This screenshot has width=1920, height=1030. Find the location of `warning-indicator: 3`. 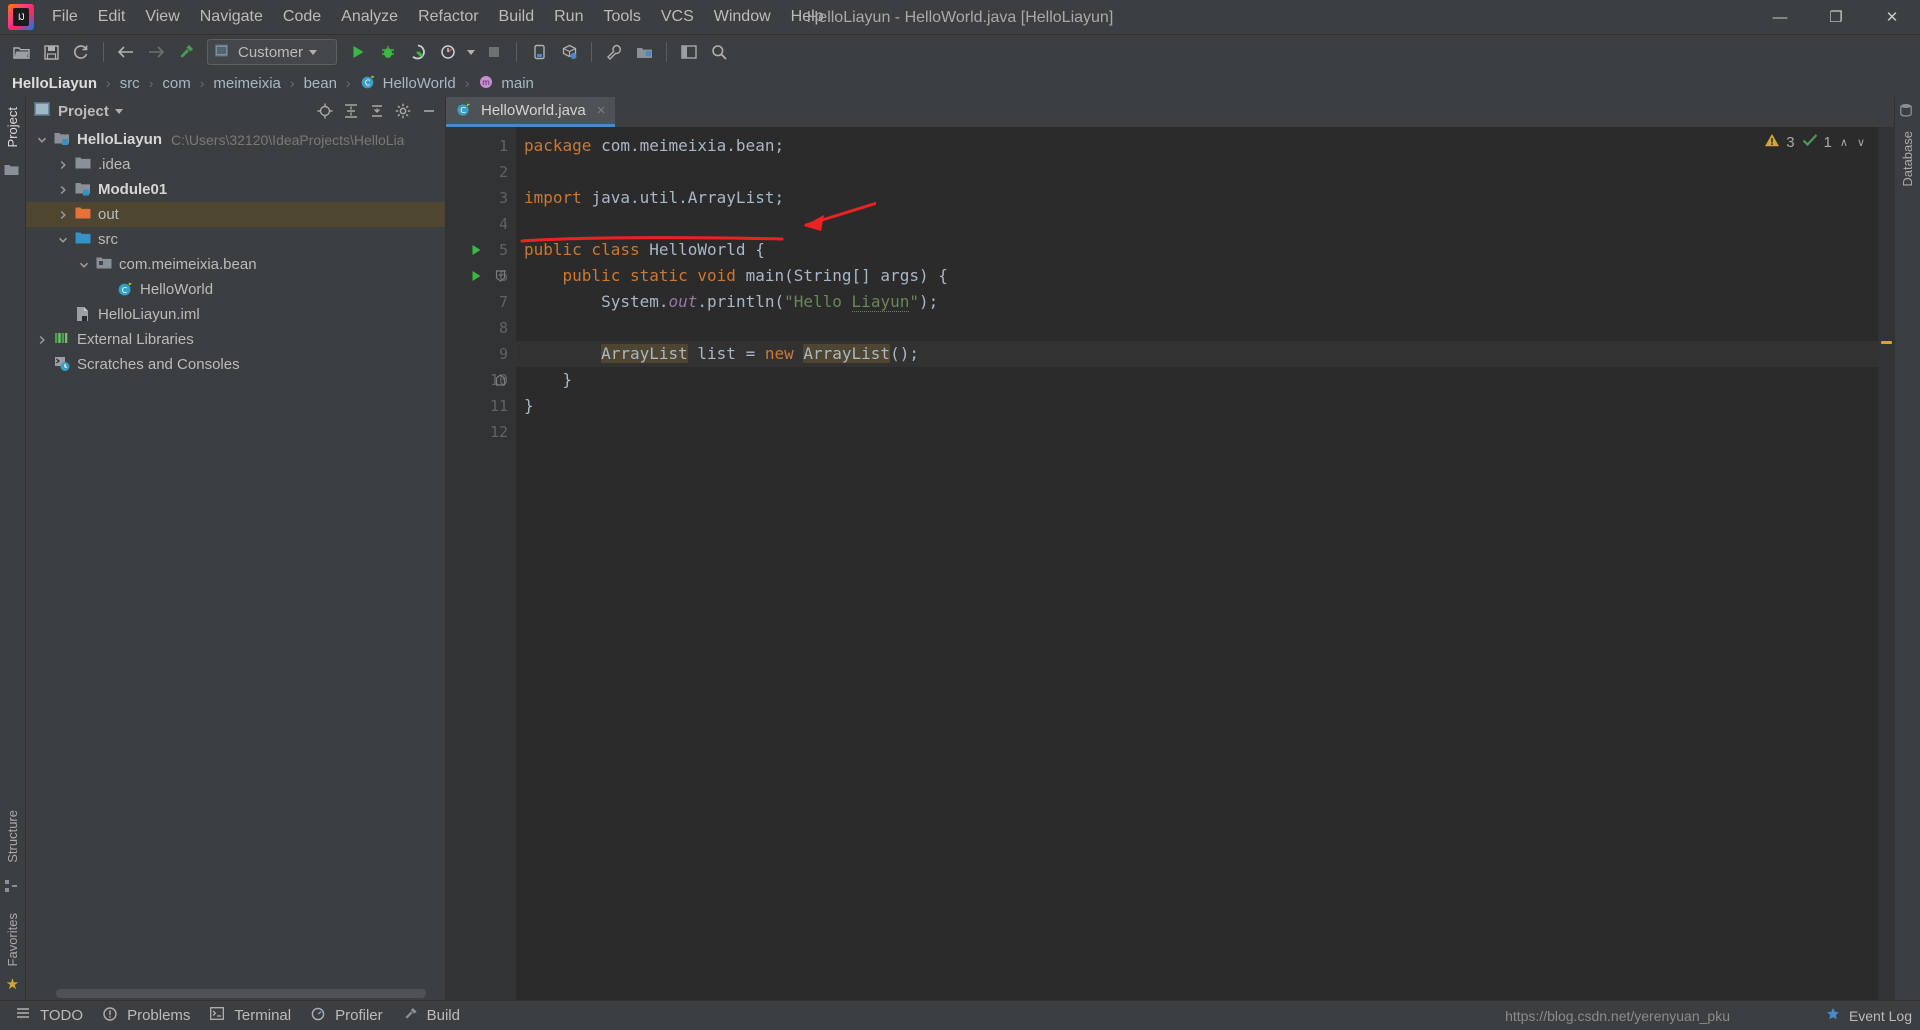

warning-indicator: 3 is located at coordinates (1779, 142).